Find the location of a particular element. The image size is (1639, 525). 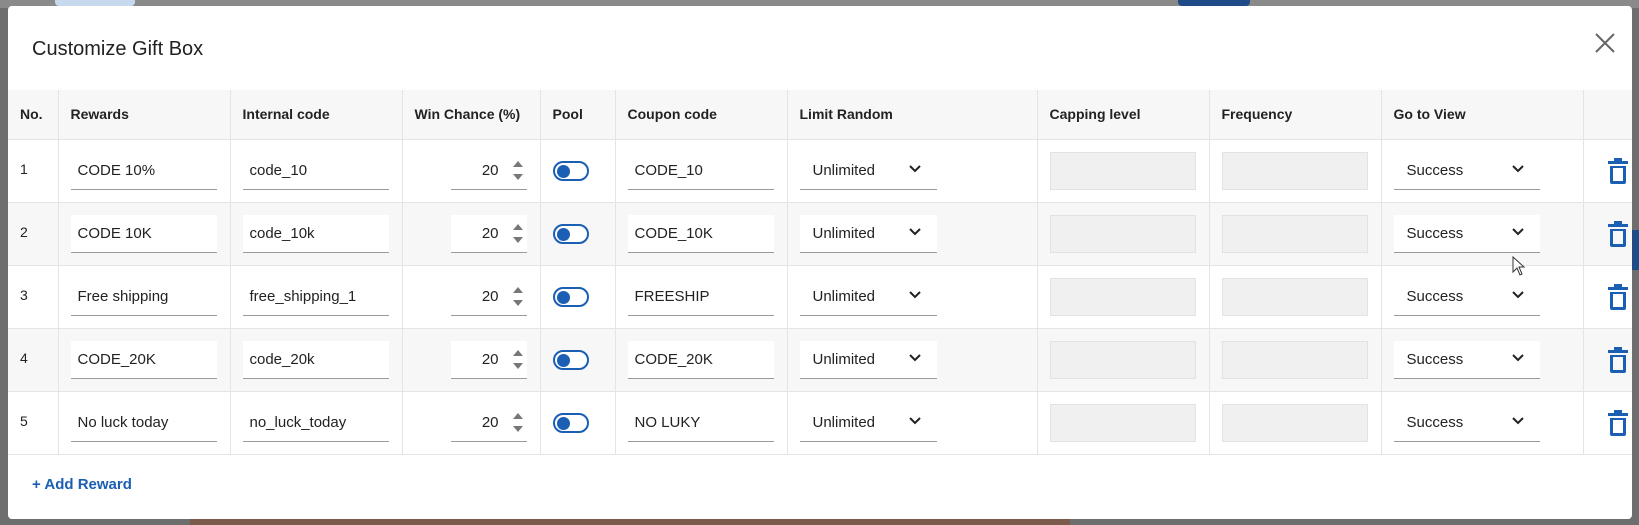

close-button is located at coordinates (1605, 43).